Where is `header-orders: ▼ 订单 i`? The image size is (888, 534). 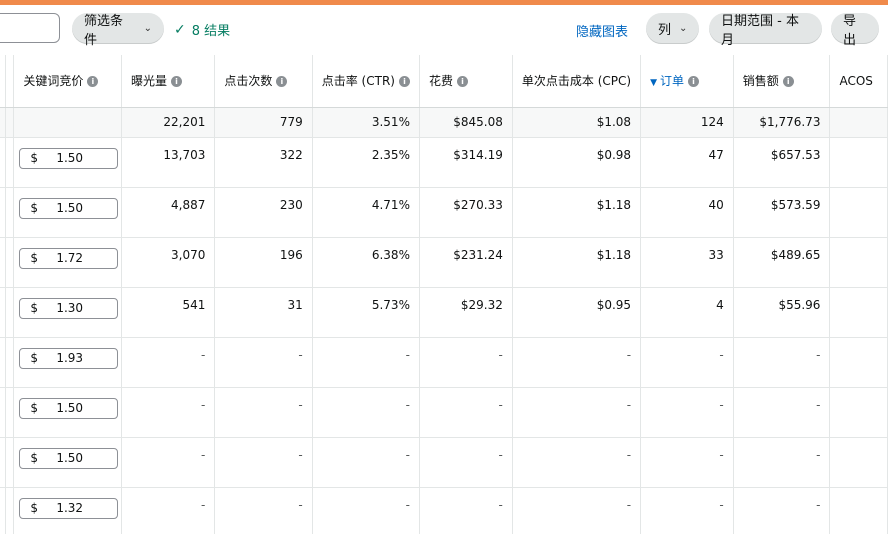
header-orders: ▼ 订单 i is located at coordinates (687, 81).